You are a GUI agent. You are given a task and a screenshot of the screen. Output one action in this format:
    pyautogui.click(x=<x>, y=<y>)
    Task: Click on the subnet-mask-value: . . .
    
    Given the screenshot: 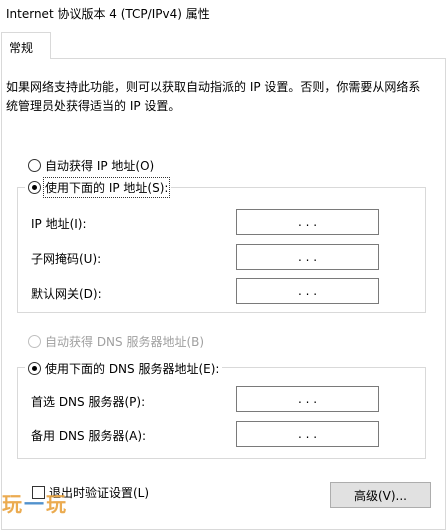 What is the action you would take?
    pyautogui.click(x=307, y=257)
    